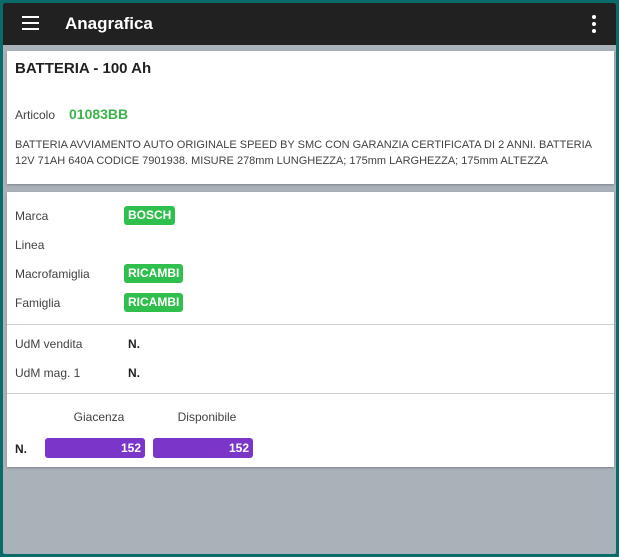 This screenshot has height=557, width=619. I want to click on warehouse-unit-label: UdM mag. 1, so click(48, 373).